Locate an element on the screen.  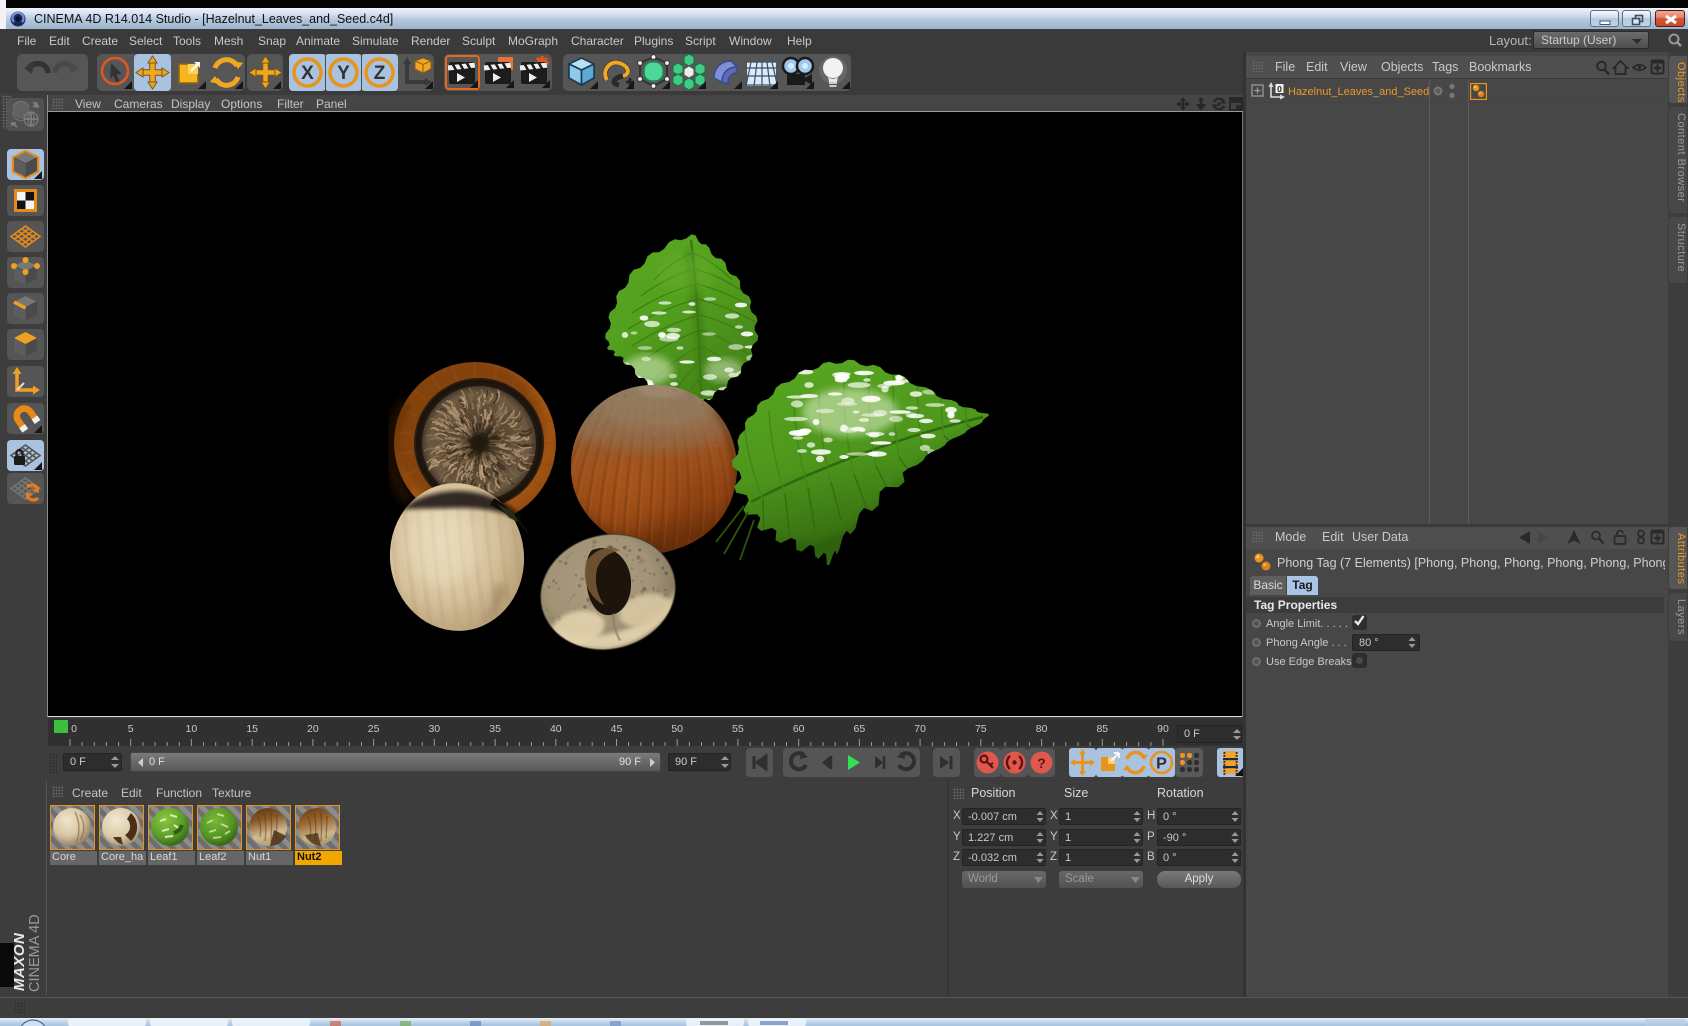
svg-text: 85 is located at coordinates (1102, 729).